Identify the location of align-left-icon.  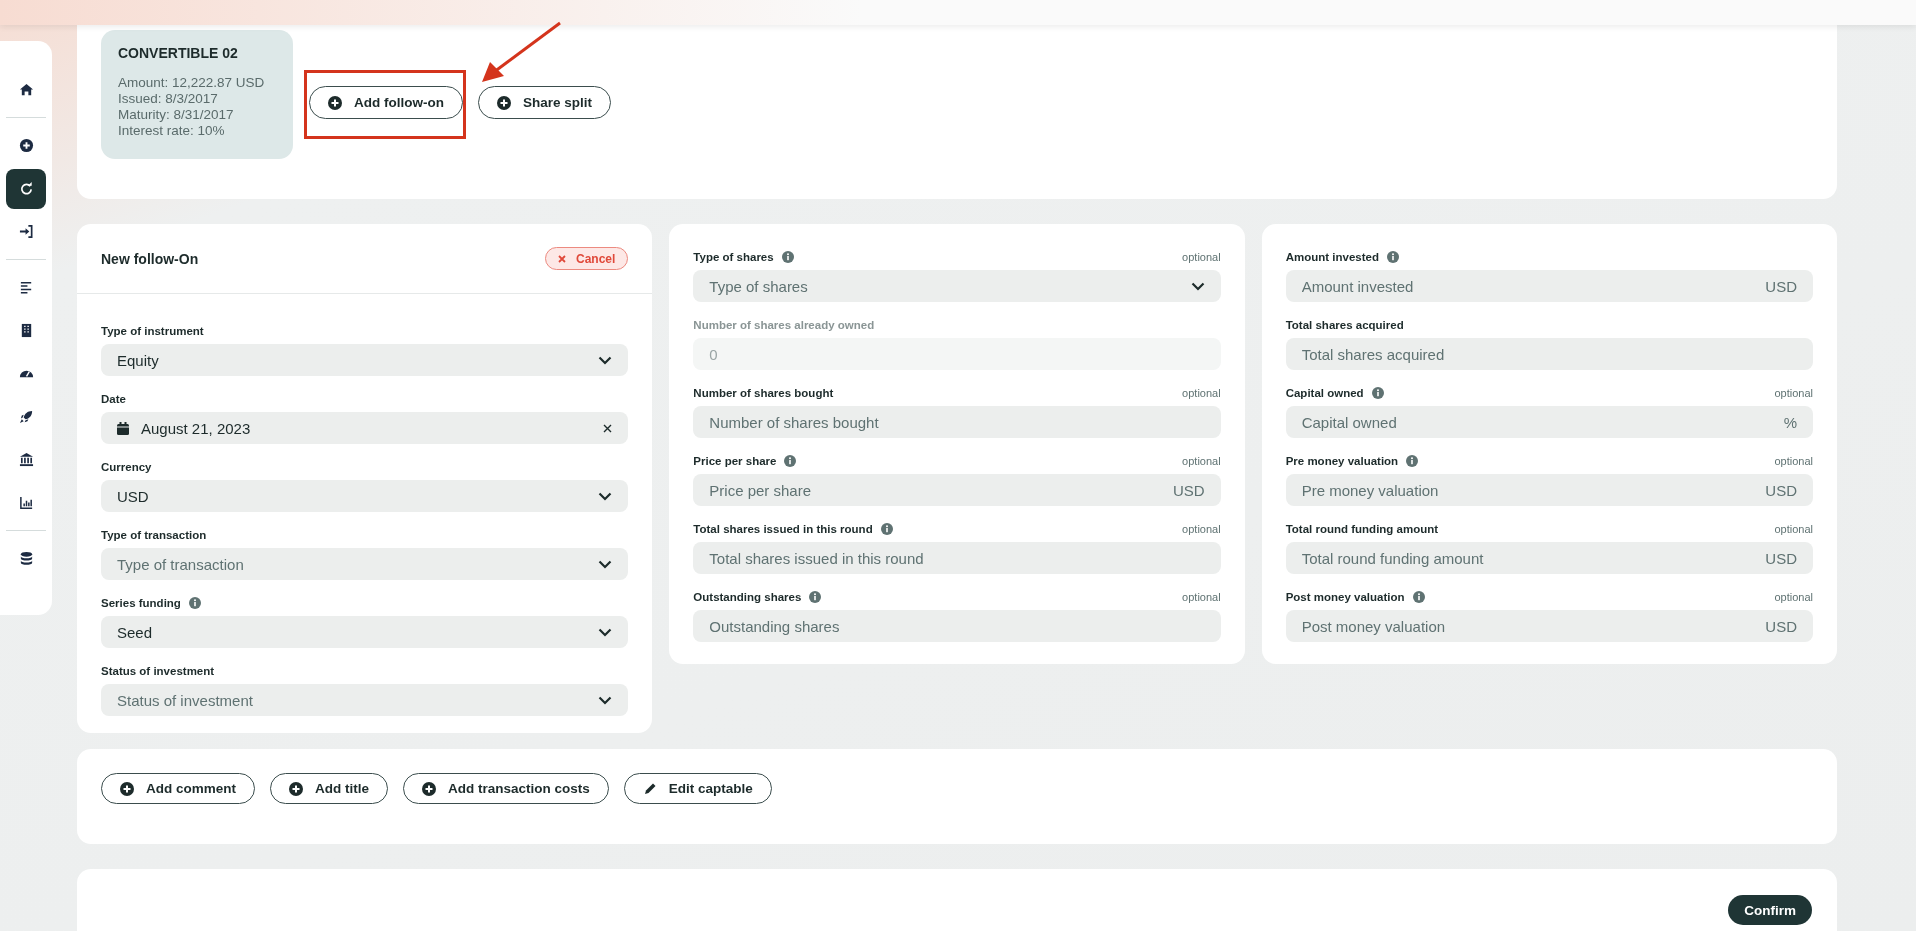
(26, 287).